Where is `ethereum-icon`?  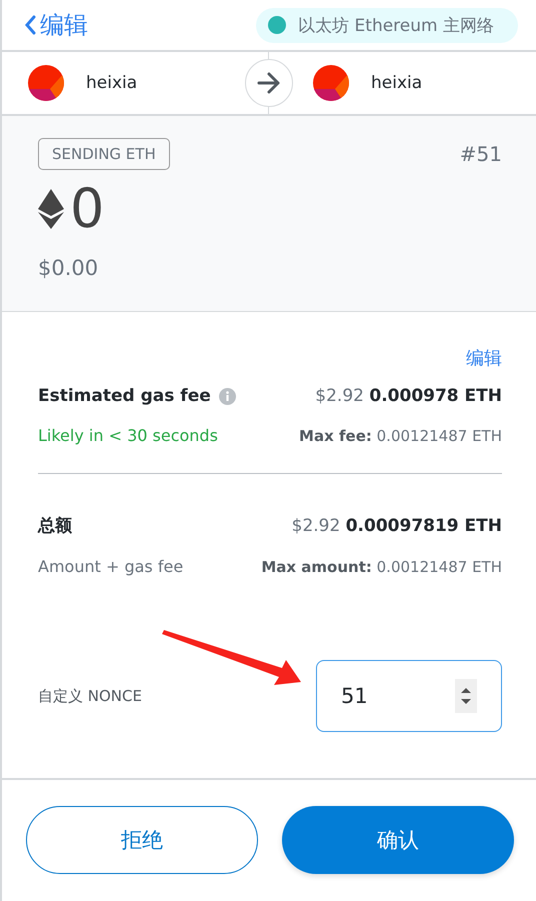 ethereum-icon is located at coordinates (51, 209).